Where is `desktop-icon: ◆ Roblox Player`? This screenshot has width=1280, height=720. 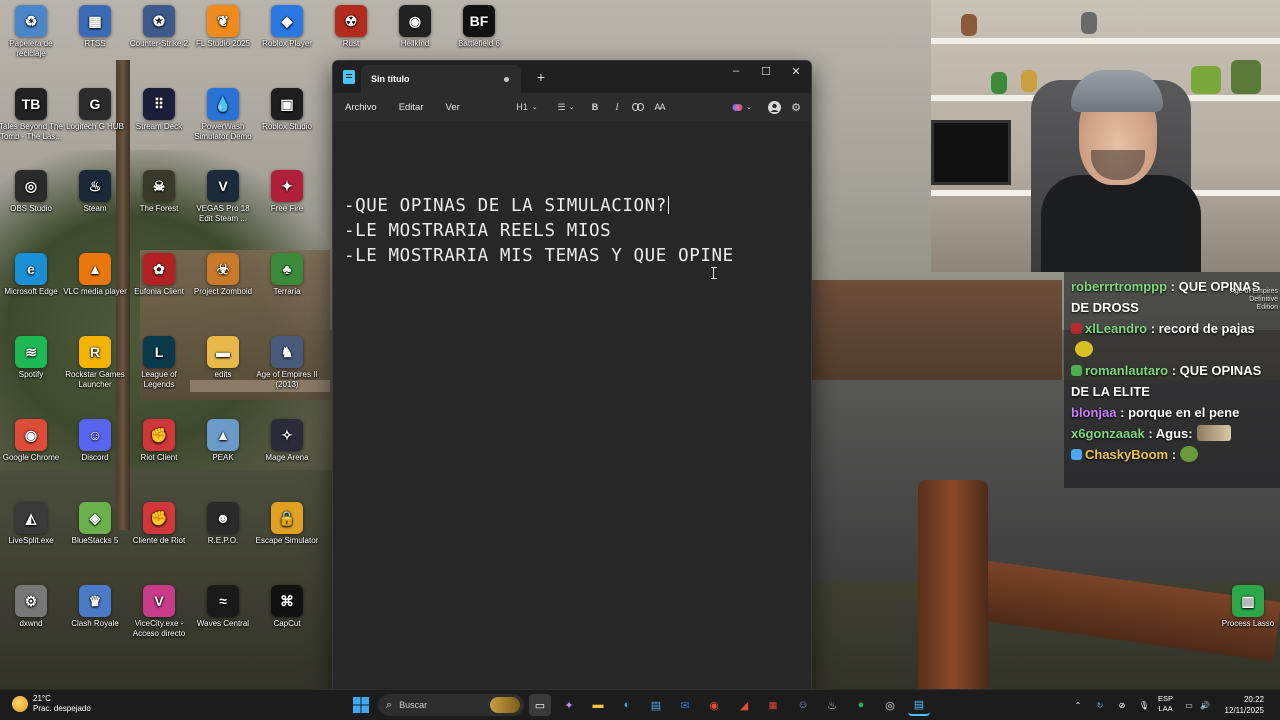
desktop-icon: ◆ Roblox Player is located at coordinates (287, 27).